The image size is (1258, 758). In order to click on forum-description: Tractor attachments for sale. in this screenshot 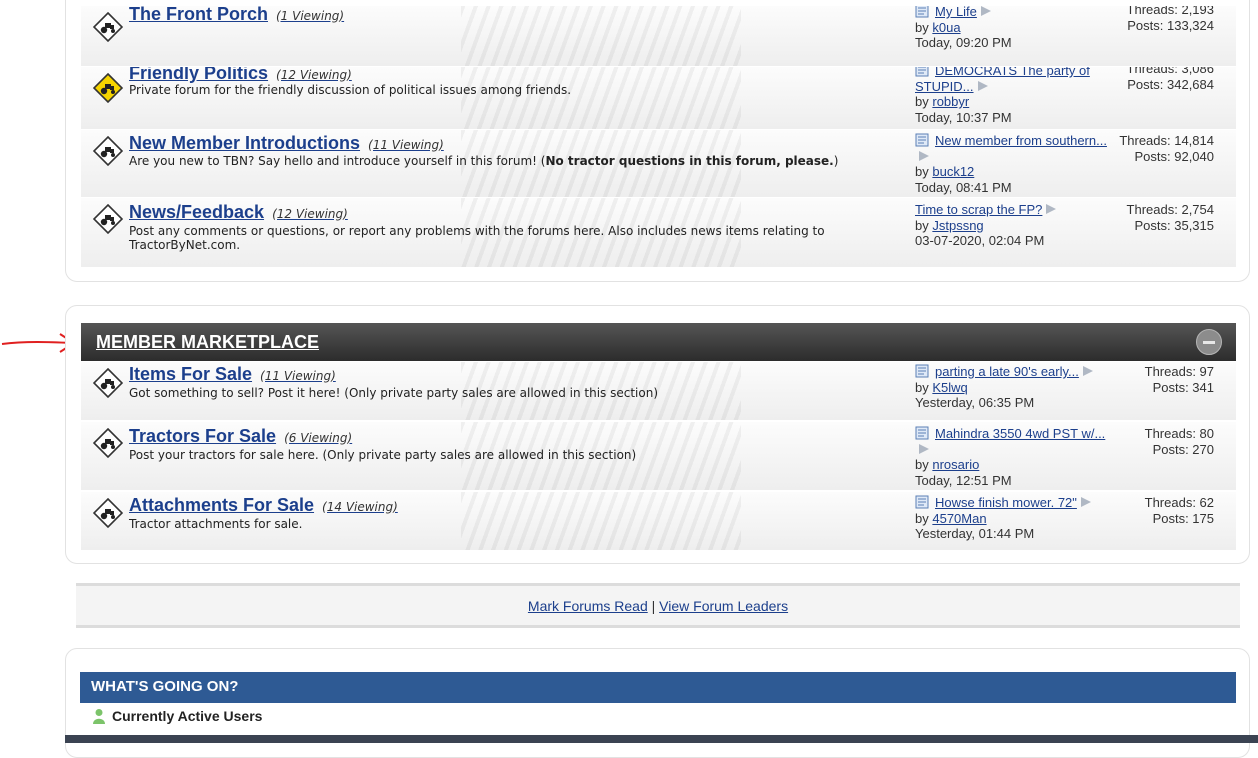, I will do `click(216, 524)`.